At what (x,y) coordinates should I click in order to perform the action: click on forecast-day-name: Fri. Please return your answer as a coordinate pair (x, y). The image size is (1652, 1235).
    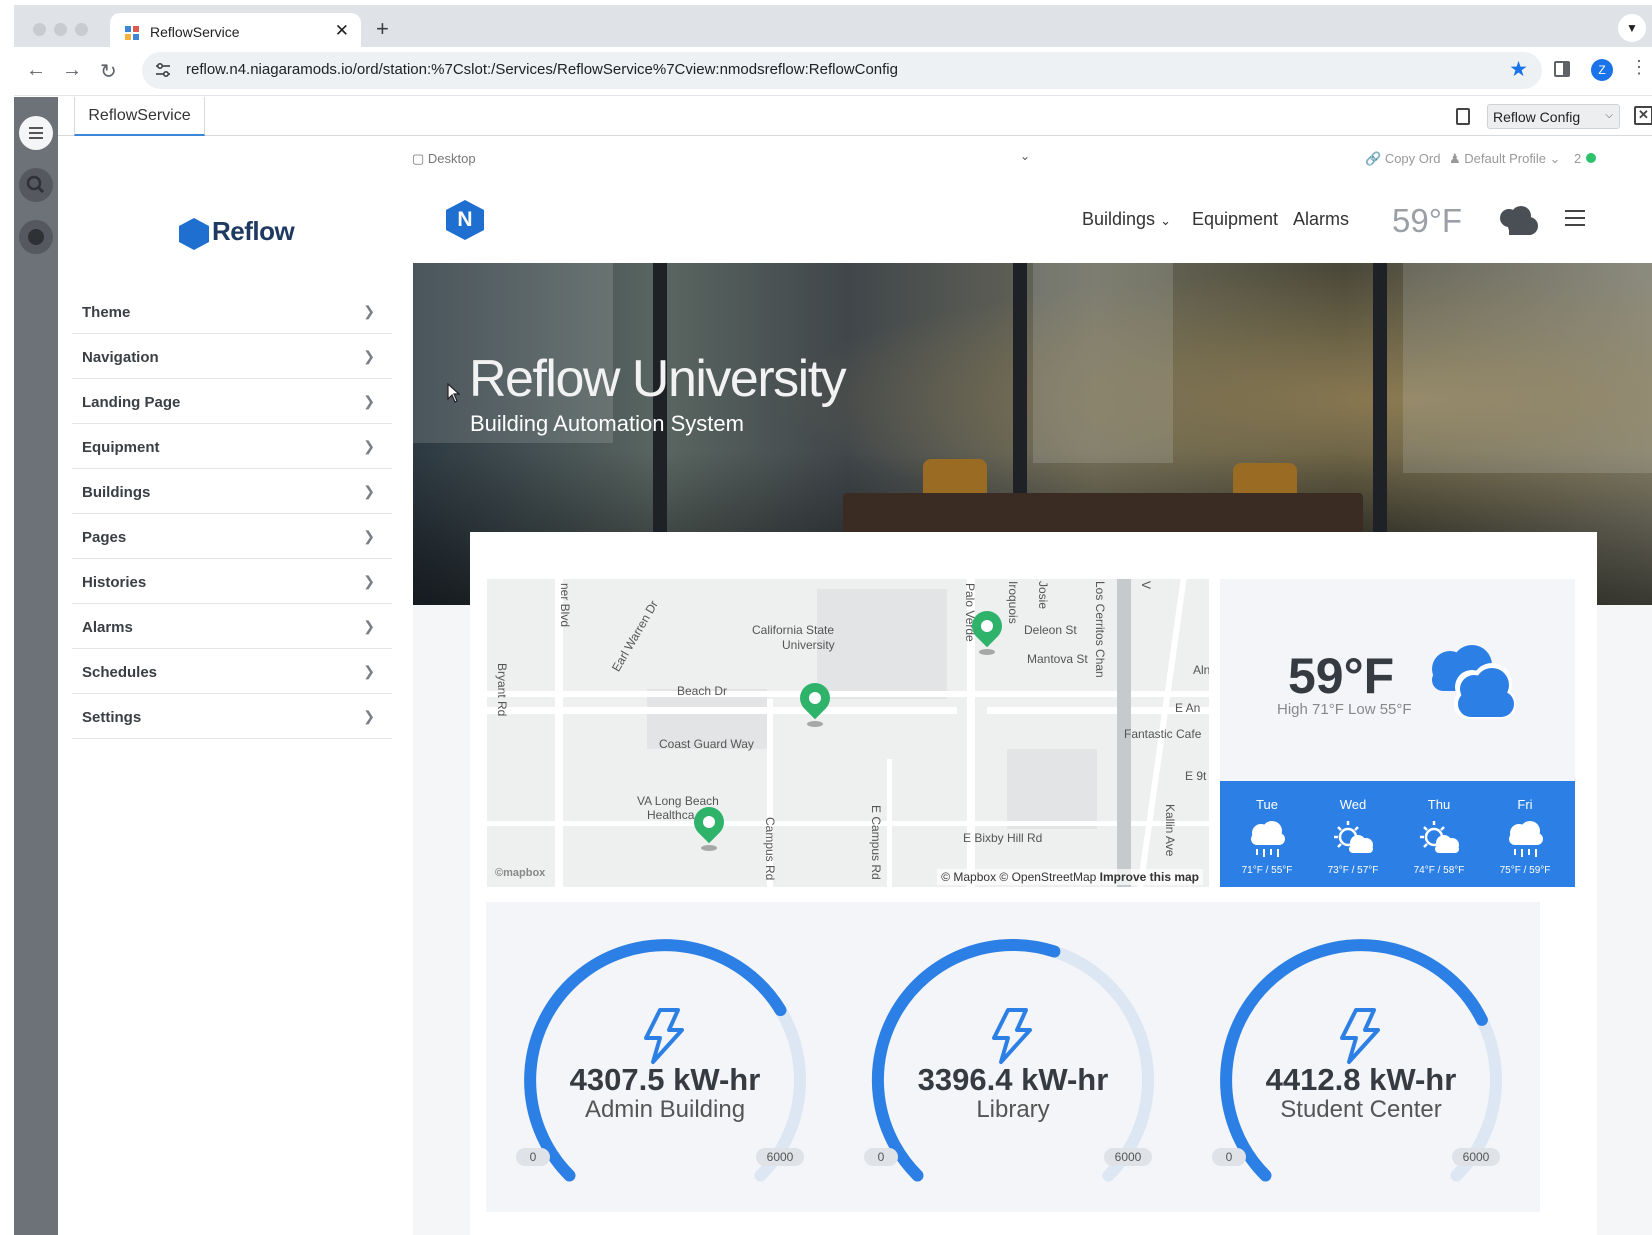
    Looking at the image, I should click on (1525, 804).